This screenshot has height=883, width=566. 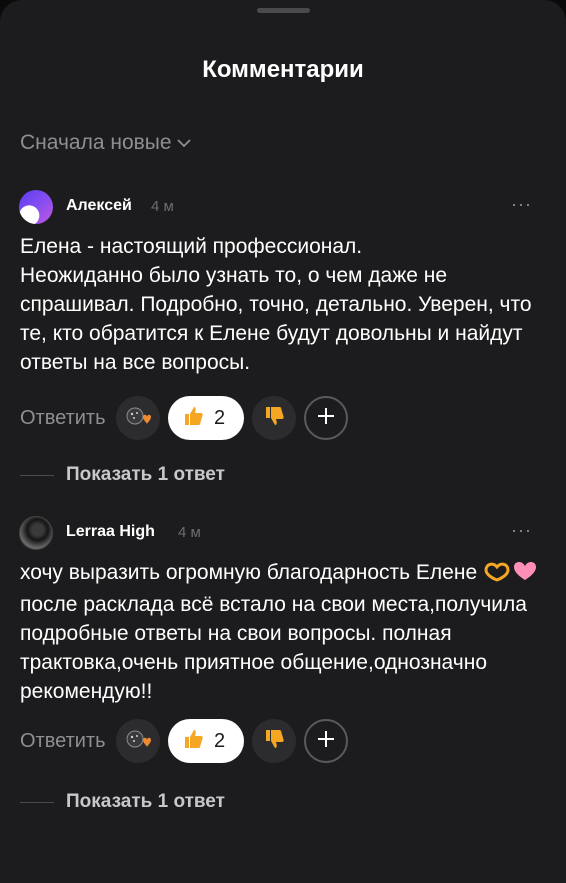 I want to click on sort-label: Сначала новые, so click(x=96, y=142).